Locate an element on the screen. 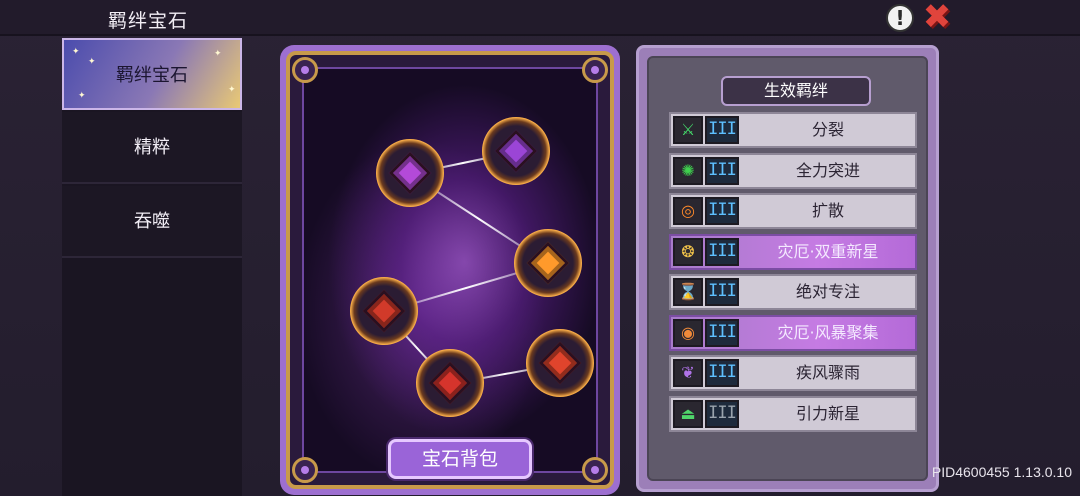  page-title: 羁绊宝石 is located at coordinates (148, 21).